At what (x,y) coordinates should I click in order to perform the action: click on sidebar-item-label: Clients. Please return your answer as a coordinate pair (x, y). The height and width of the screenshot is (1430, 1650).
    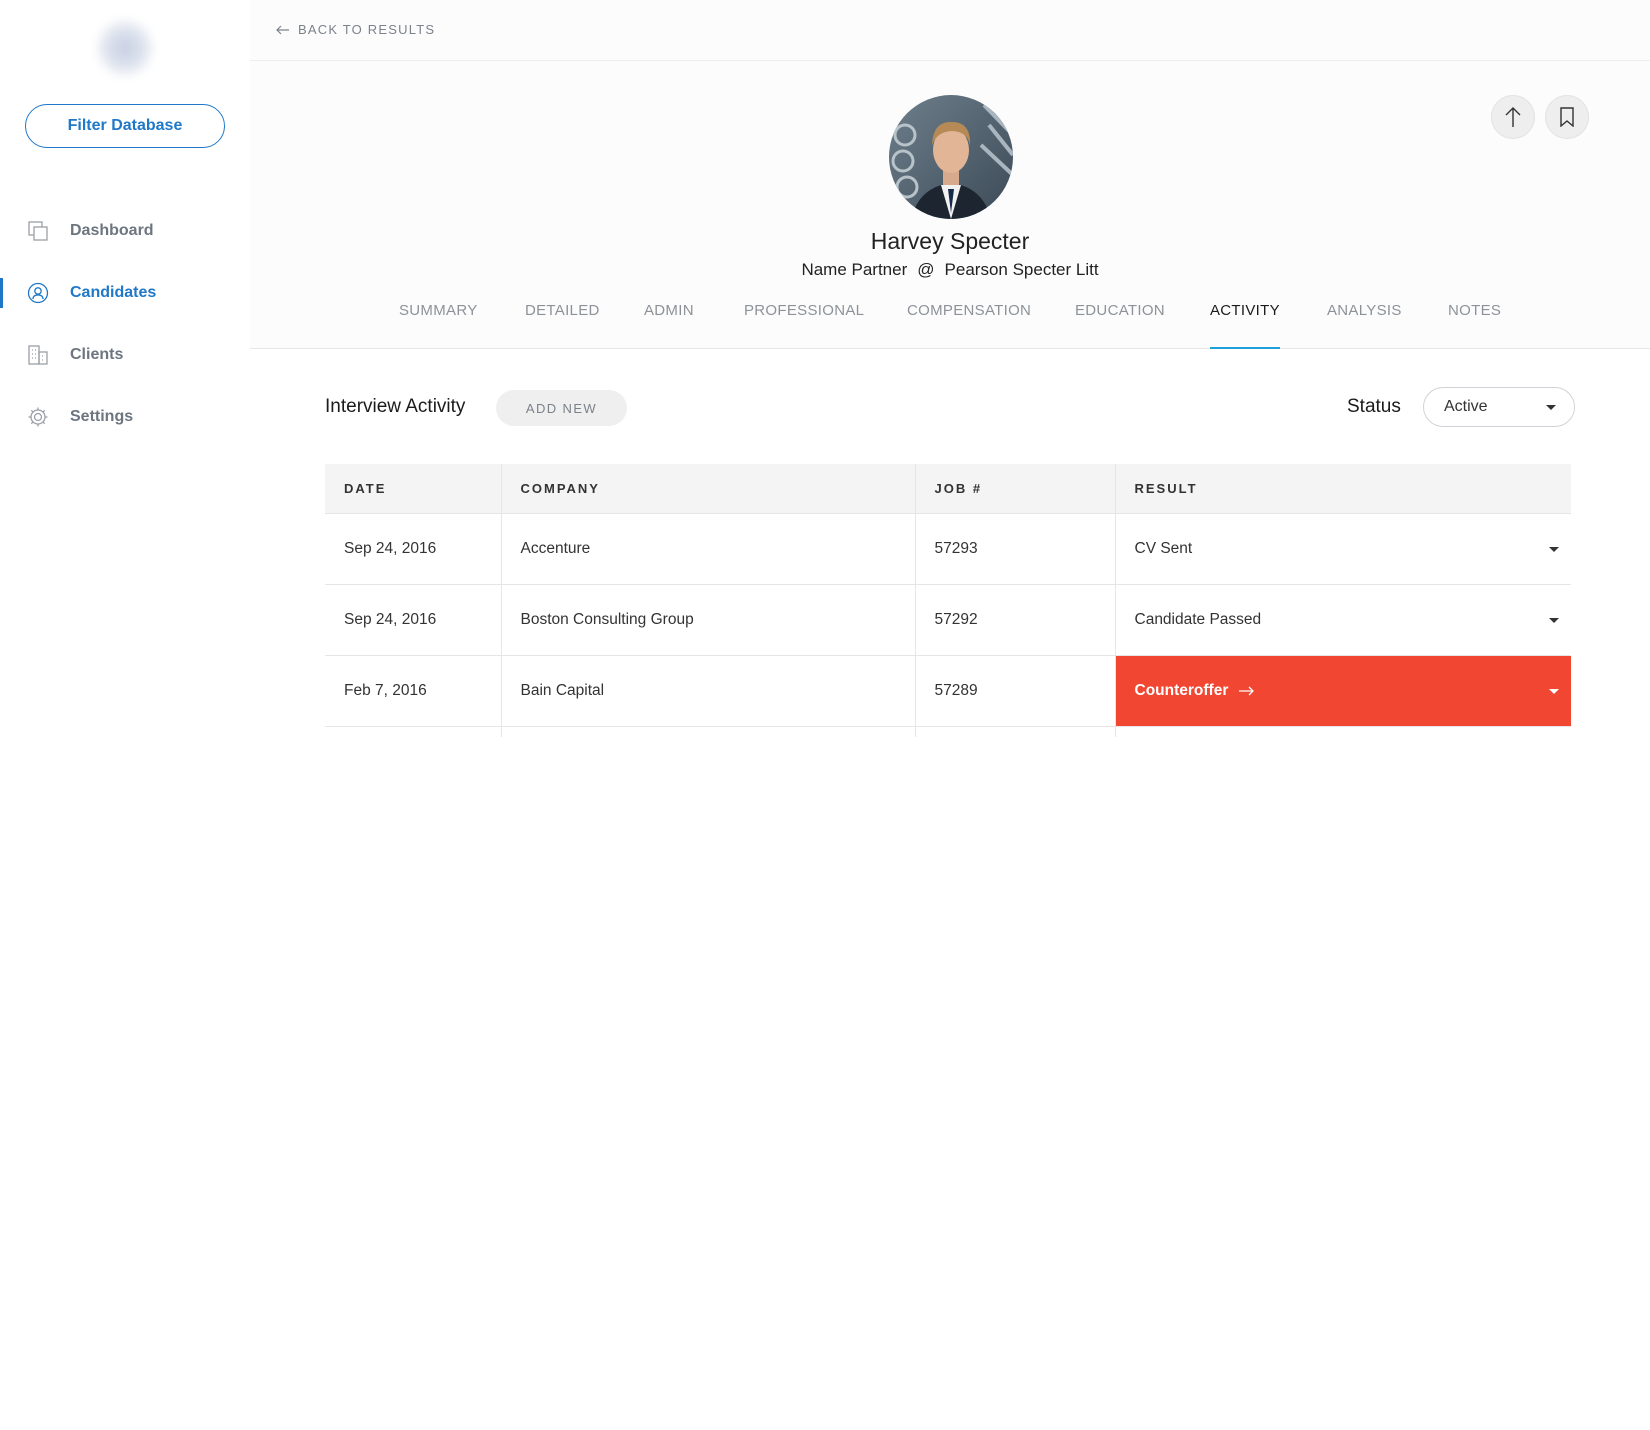
    Looking at the image, I should click on (97, 354).